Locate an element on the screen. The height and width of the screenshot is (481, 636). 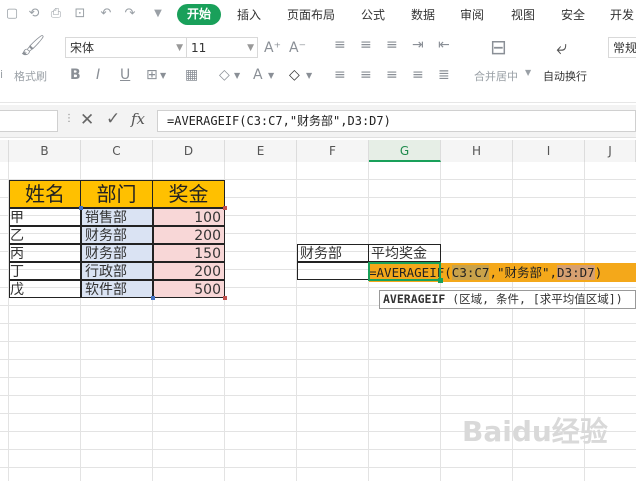
tab-security: 安全 is located at coordinates (573, 15).